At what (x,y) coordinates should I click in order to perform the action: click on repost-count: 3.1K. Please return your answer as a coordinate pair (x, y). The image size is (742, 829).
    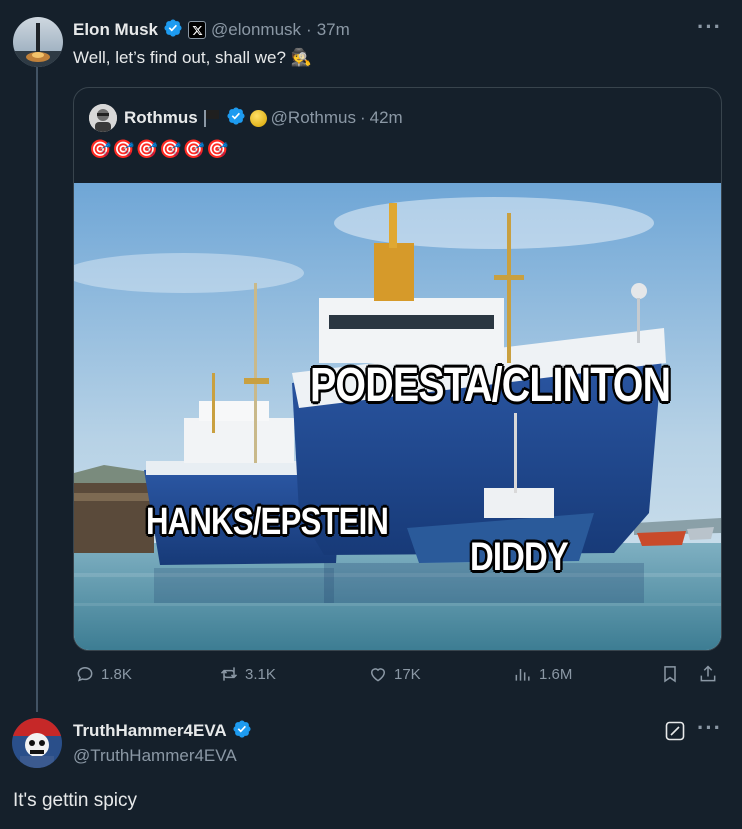
    Looking at the image, I should click on (260, 674).